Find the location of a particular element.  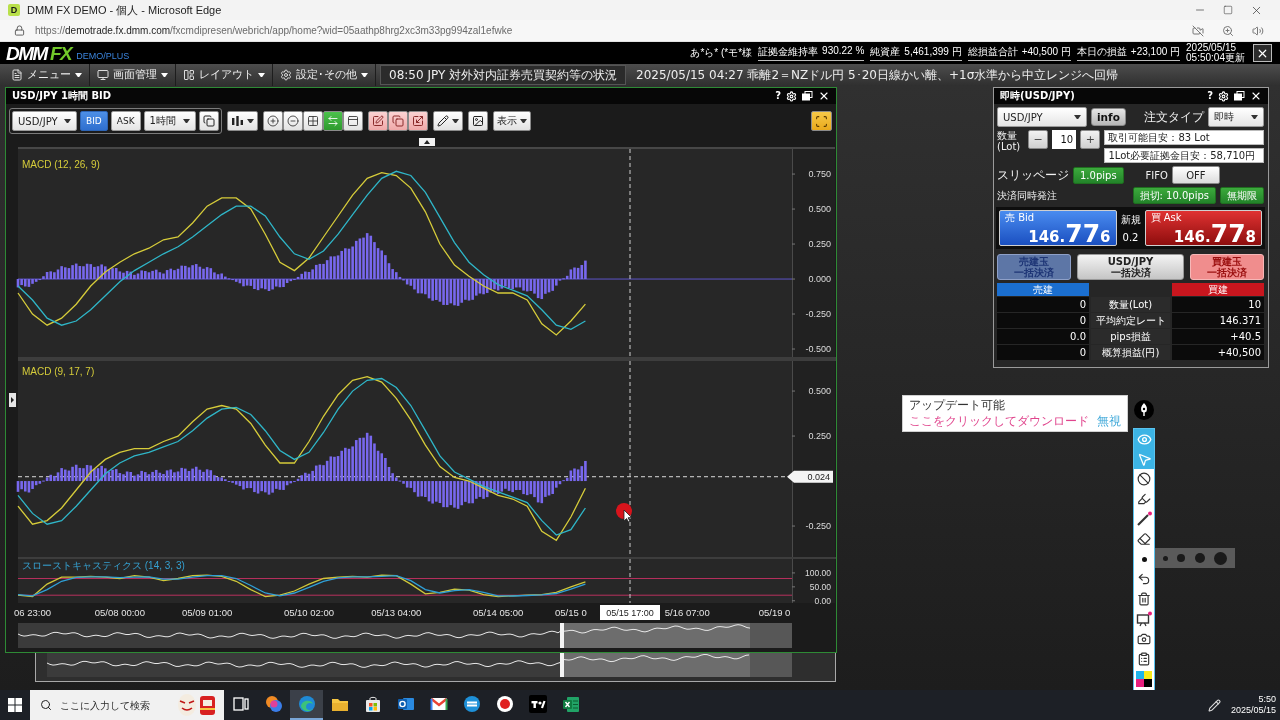

grid-logo-icon is located at coordinates (15, 705).